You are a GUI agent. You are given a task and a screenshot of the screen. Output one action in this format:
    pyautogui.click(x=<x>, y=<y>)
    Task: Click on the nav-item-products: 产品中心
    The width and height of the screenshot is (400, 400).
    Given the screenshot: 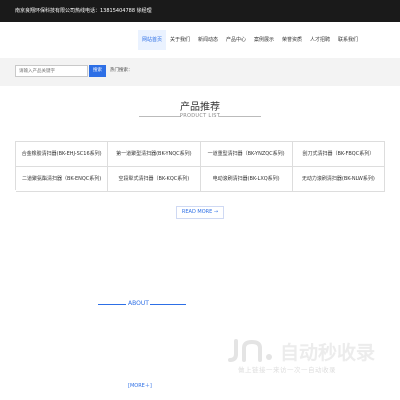 What is the action you would take?
    pyautogui.click(x=236, y=40)
    